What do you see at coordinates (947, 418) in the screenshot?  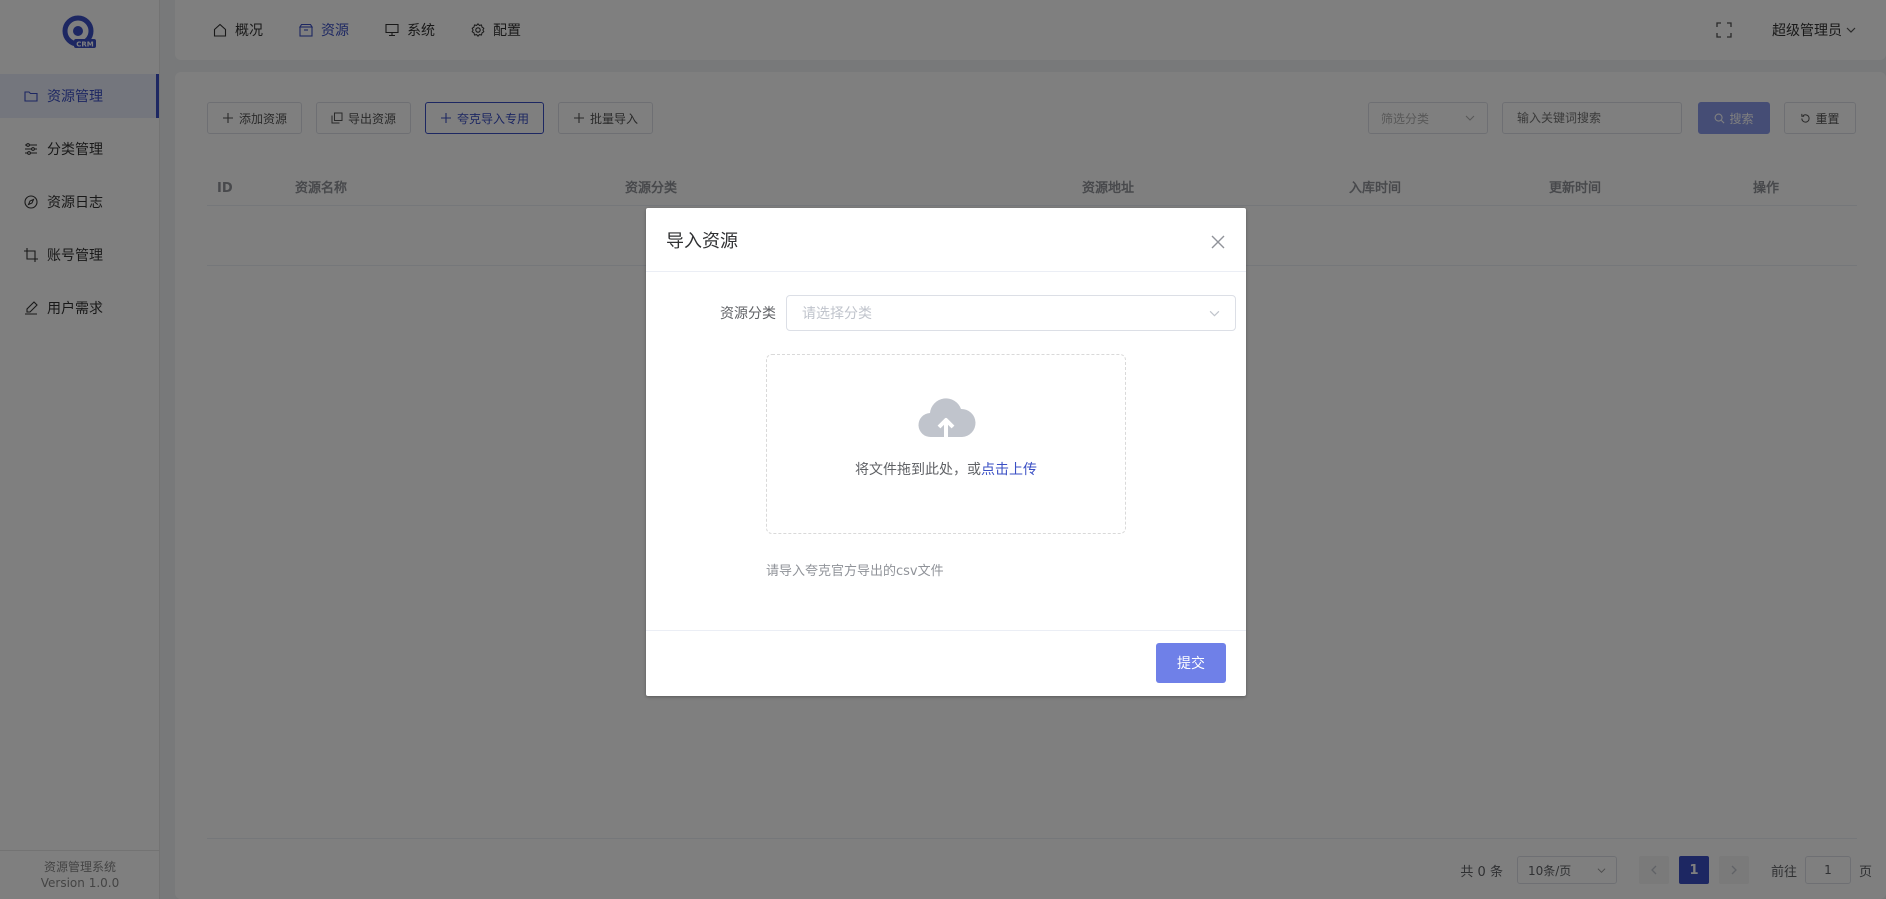 I see `upload-cloud-icon` at bounding box center [947, 418].